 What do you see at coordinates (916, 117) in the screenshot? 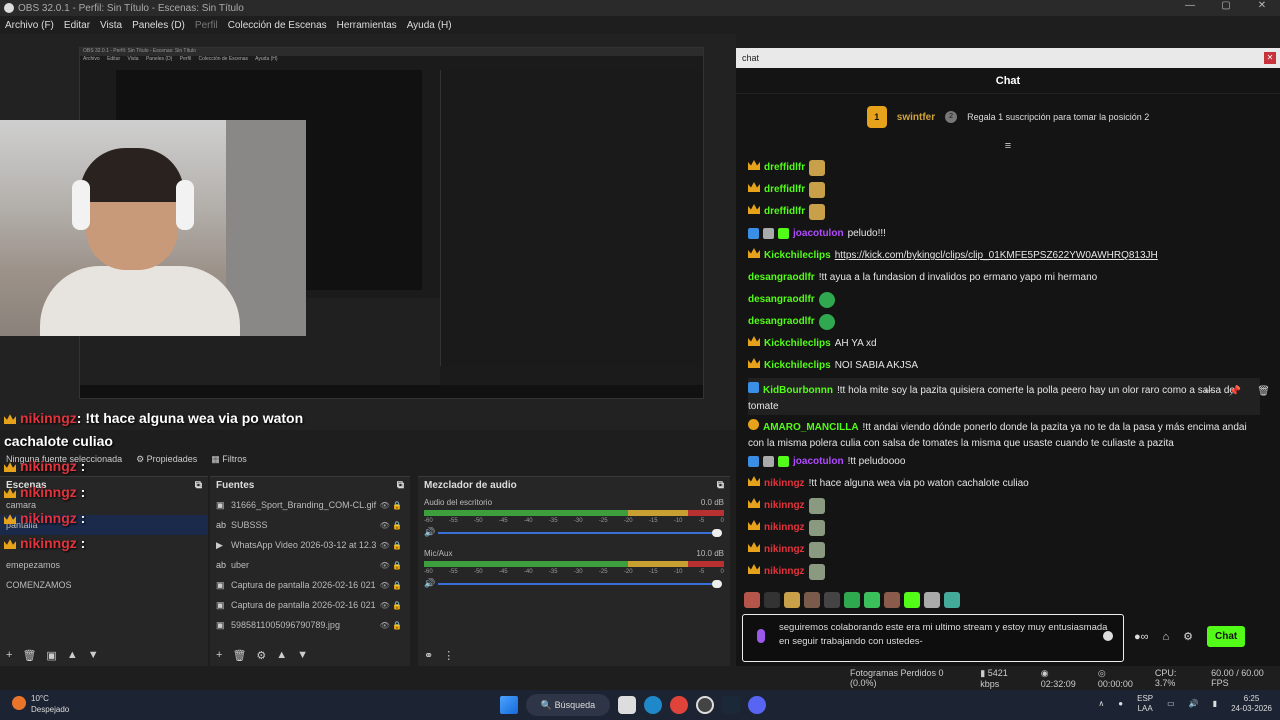
I see `gift-user: swintfer` at bounding box center [916, 117].